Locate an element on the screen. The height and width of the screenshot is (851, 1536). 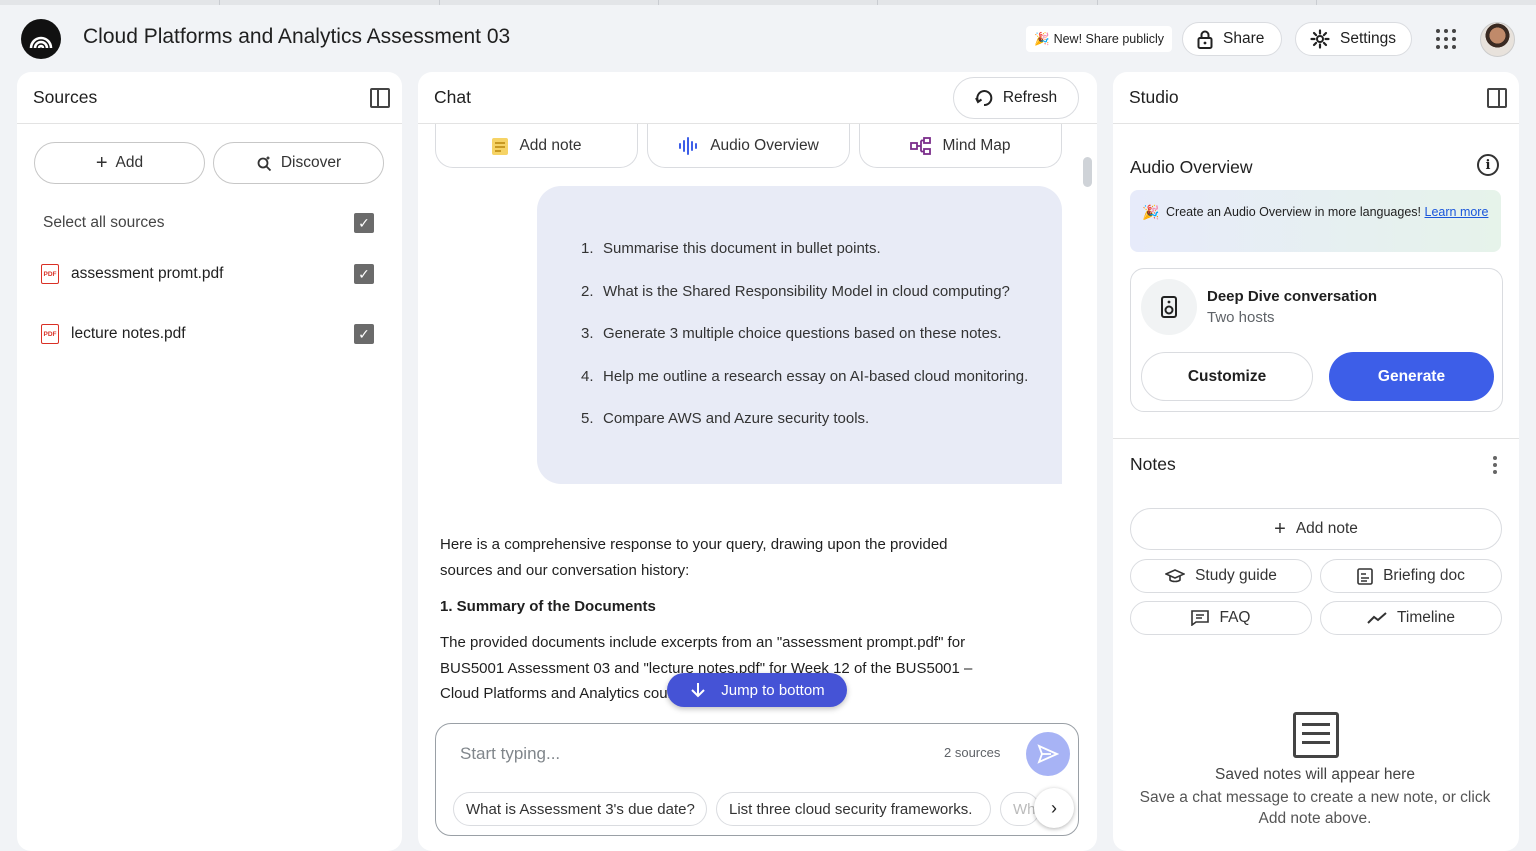
gear-icon is located at coordinates (1320, 39).